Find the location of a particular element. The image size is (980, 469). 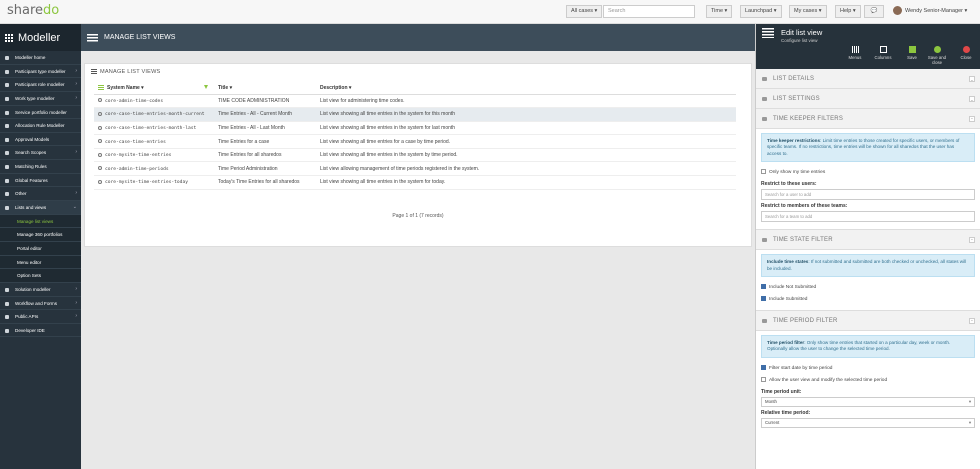

sidebar-item-allocation-rule-modeller: Allocation Rule Modeller is located at coordinates (40, 126).